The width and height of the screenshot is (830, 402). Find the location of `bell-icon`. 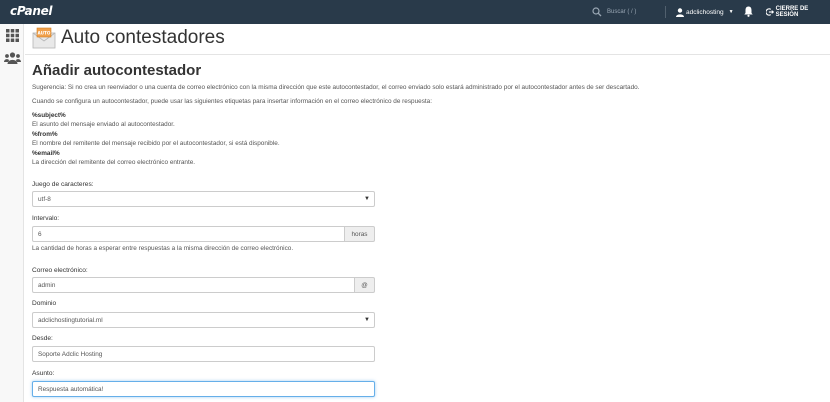

bell-icon is located at coordinates (748, 11).